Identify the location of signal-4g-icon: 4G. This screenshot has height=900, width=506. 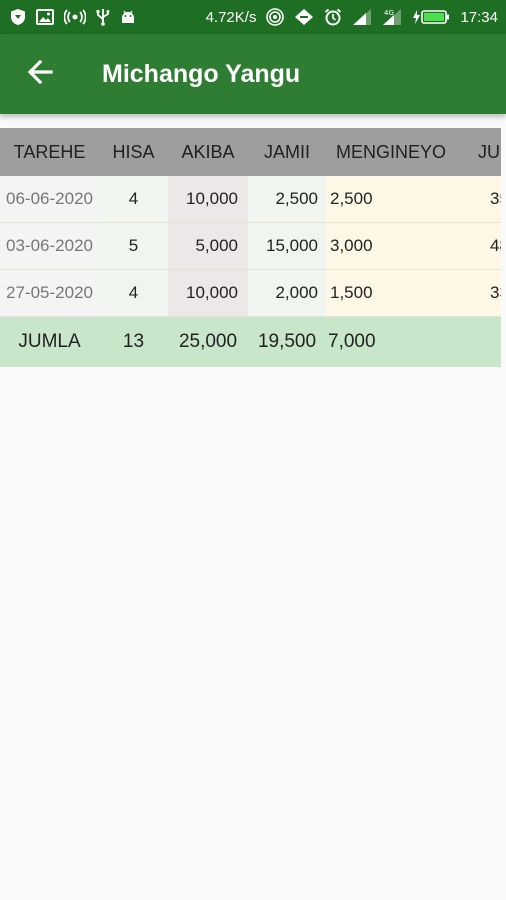
(392, 17).